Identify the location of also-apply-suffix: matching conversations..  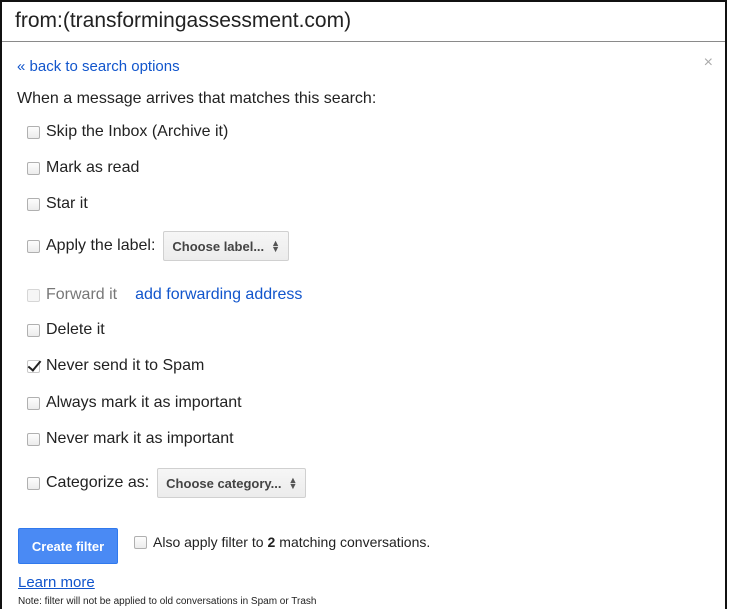
(355, 542).